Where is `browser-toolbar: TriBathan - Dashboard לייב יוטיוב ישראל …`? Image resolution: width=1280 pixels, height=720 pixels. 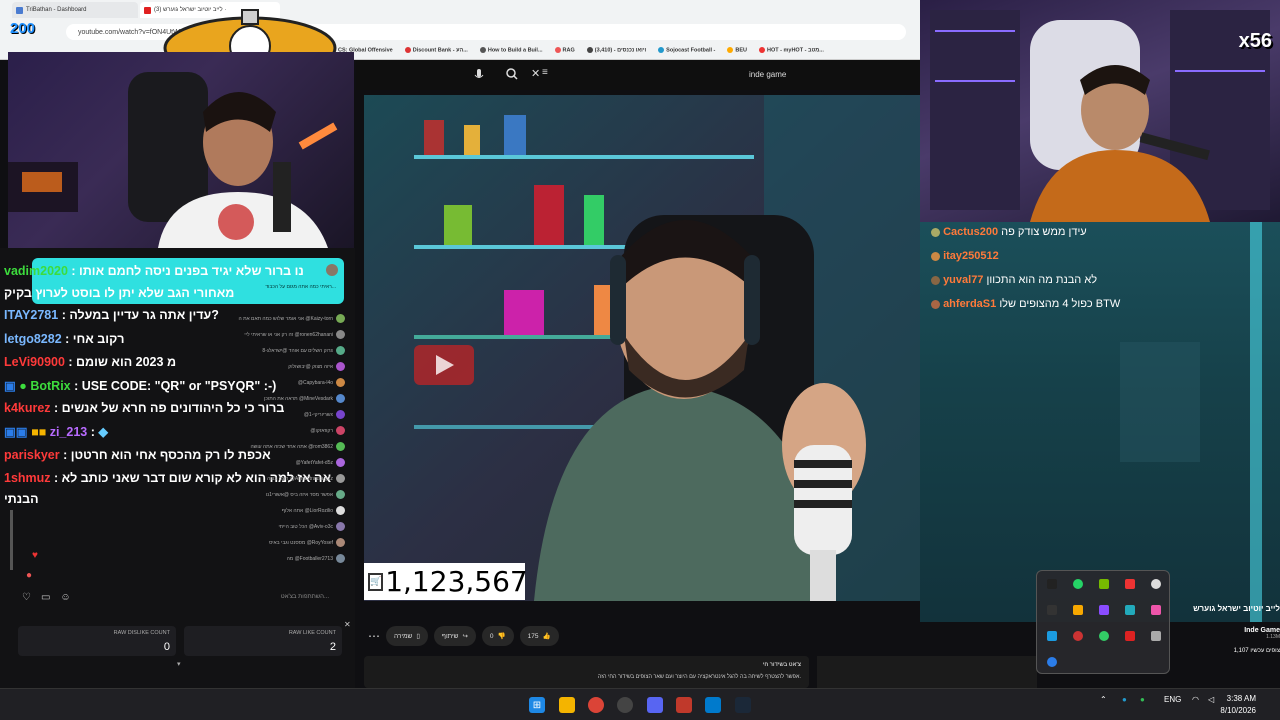 browser-toolbar: TriBathan - Dashboard לייב יוטיוב ישראל … is located at coordinates (460, 30).